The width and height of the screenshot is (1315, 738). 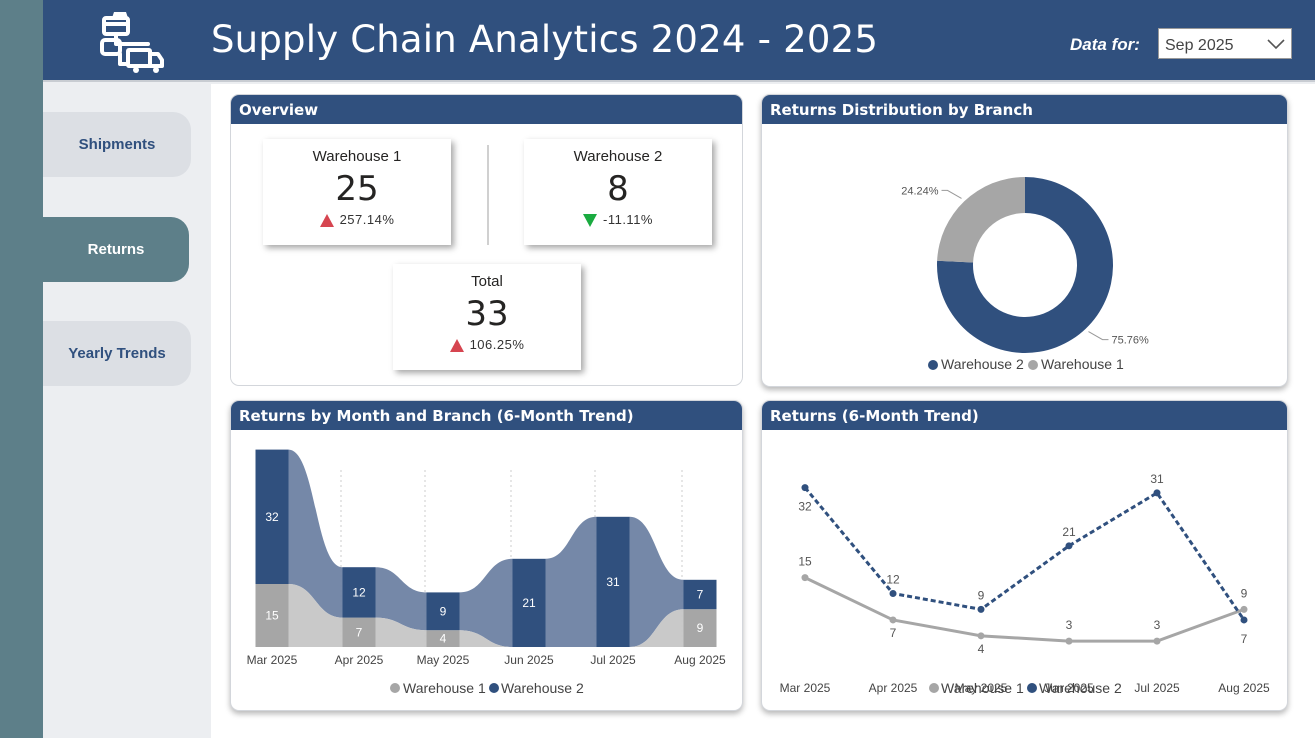 What do you see at coordinates (1244, 639) in the screenshot?
I see `data-label-warehouse-2: 7` at bounding box center [1244, 639].